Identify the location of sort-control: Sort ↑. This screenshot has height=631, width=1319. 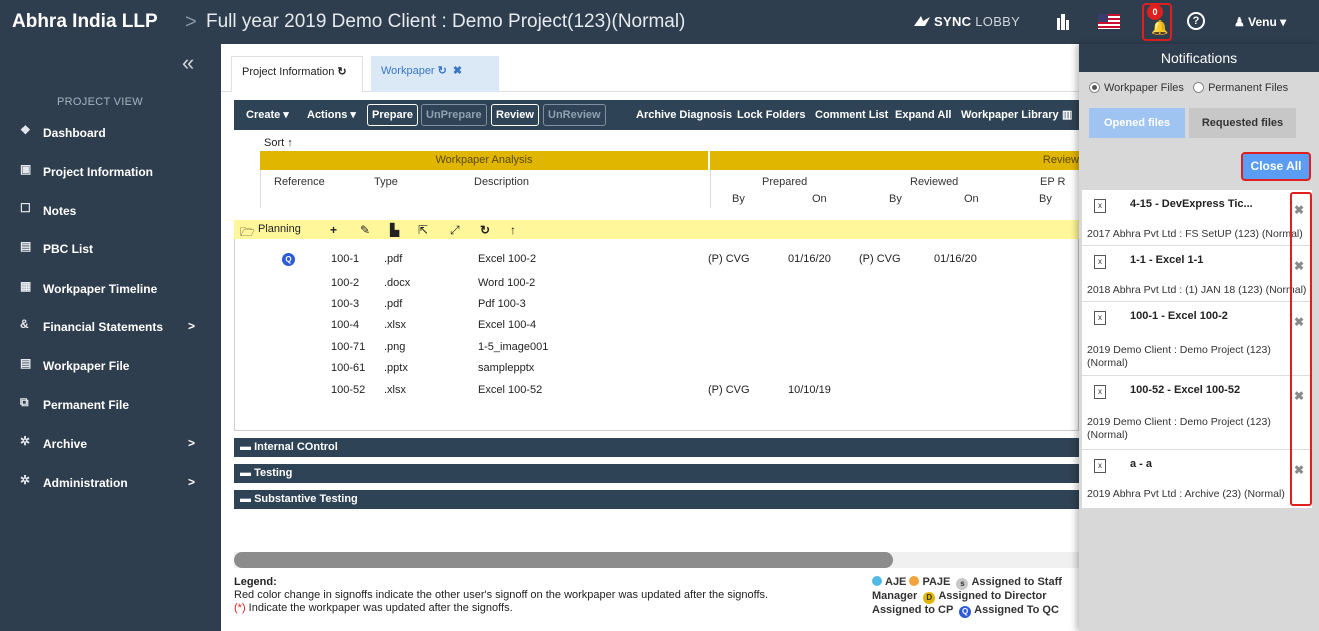
(278, 143).